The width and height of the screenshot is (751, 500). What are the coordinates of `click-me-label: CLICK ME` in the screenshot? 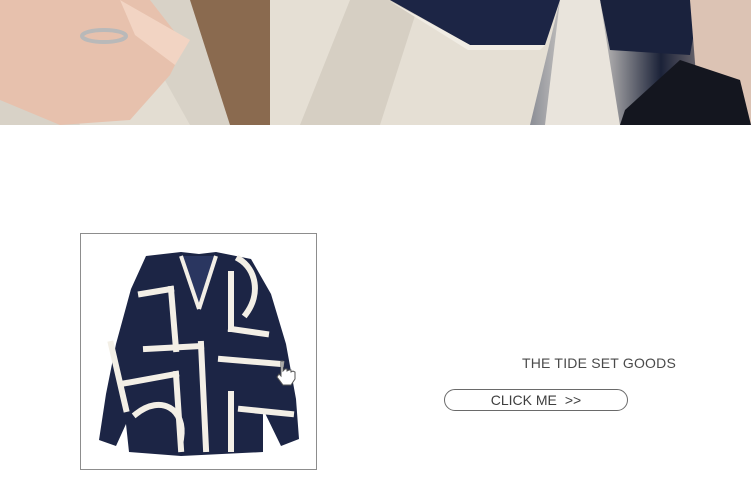 It's located at (523, 400).